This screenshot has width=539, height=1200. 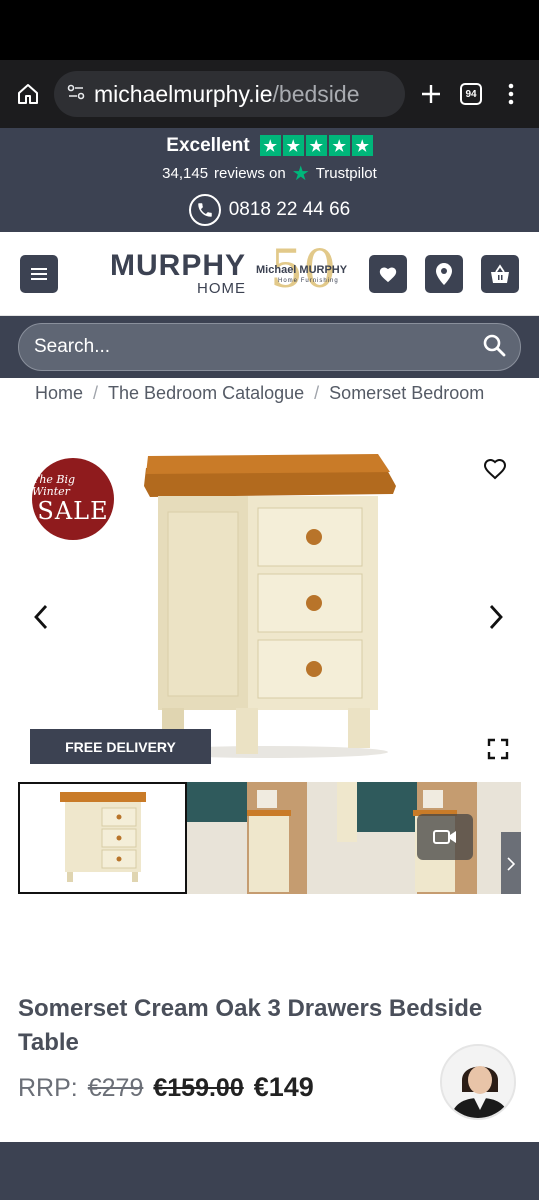 What do you see at coordinates (222, 288) in the screenshot?
I see `logo-sub-text: HOME` at bounding box center [222, 288].